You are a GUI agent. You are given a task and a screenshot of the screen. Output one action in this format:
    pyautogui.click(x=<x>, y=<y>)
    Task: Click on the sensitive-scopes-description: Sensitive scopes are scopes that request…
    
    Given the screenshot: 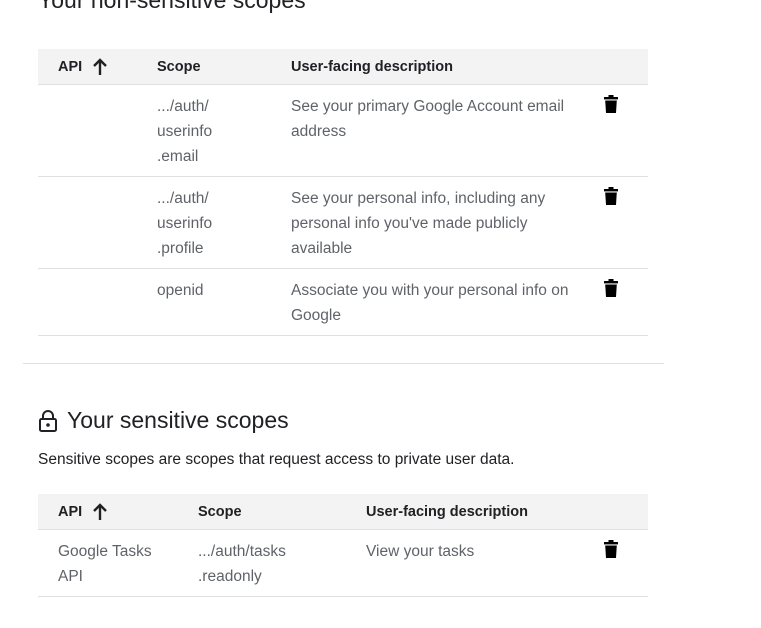 What is the action you would take?
    pyautogui.click(x=276, y=459)
    